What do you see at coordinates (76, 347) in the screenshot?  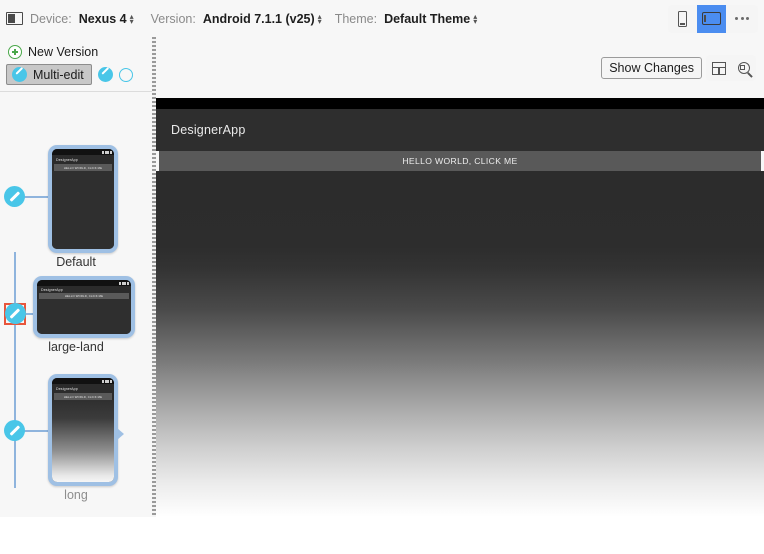 I see `preview-label-large-land: large-land` at bounding box center [76, 347].